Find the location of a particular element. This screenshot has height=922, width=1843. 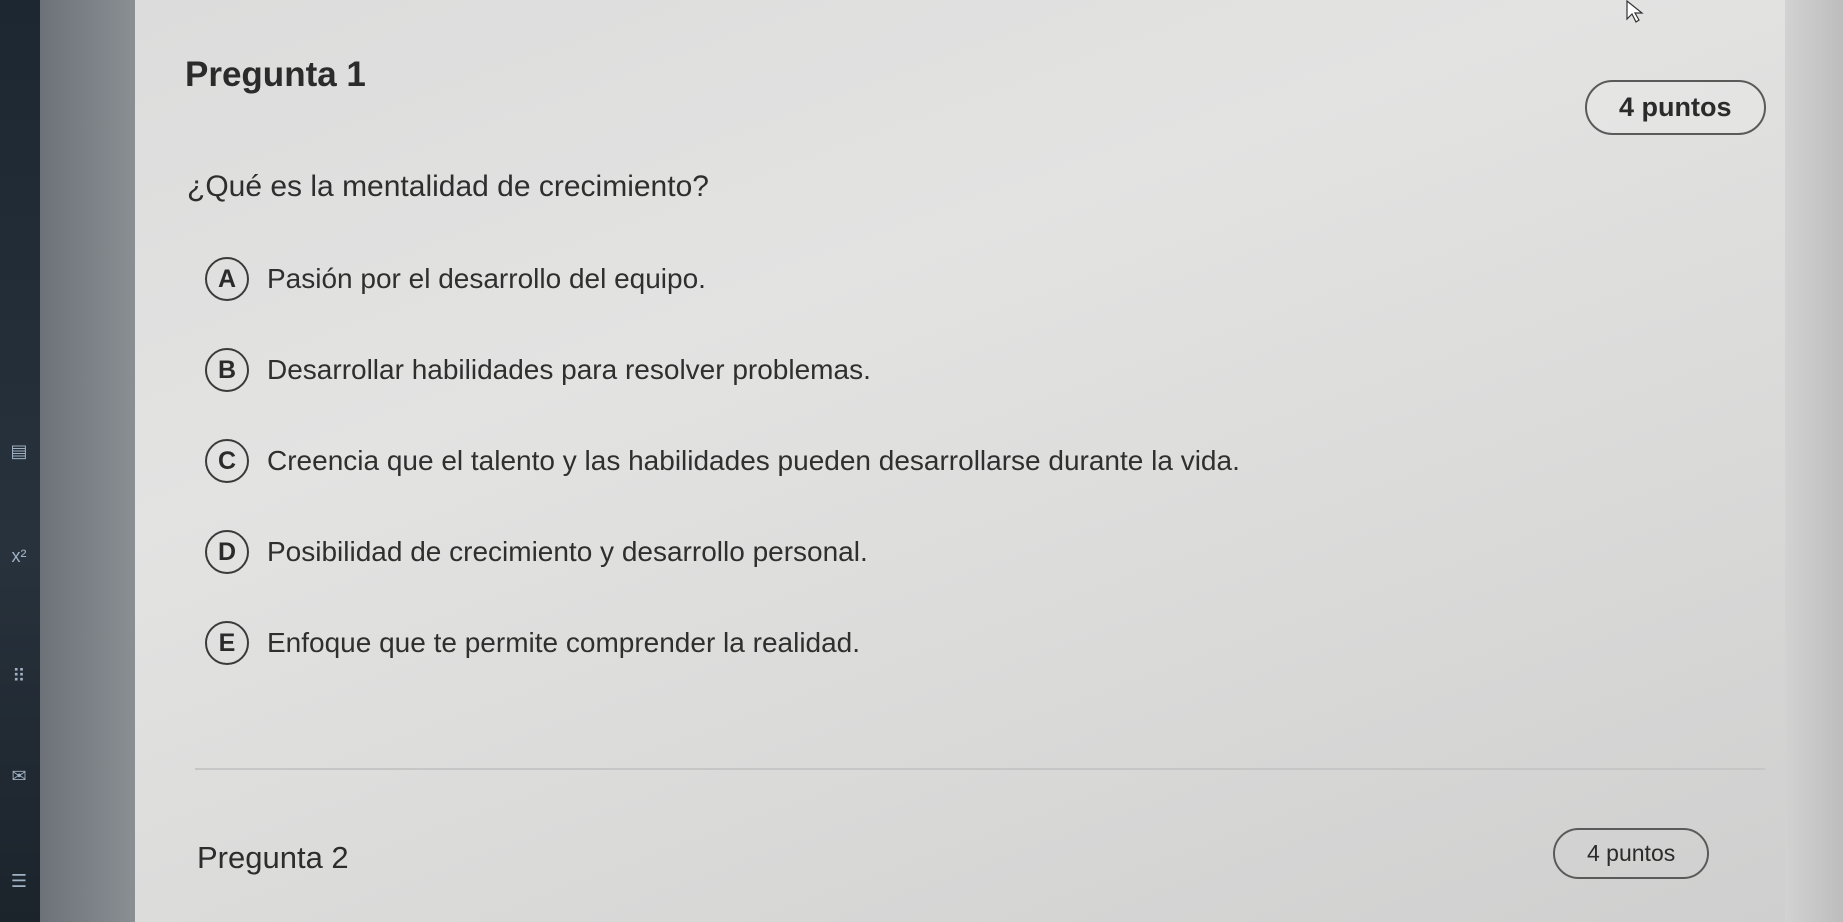

question-1-title: Pregunta 1 is located at coordinates (275, 74).